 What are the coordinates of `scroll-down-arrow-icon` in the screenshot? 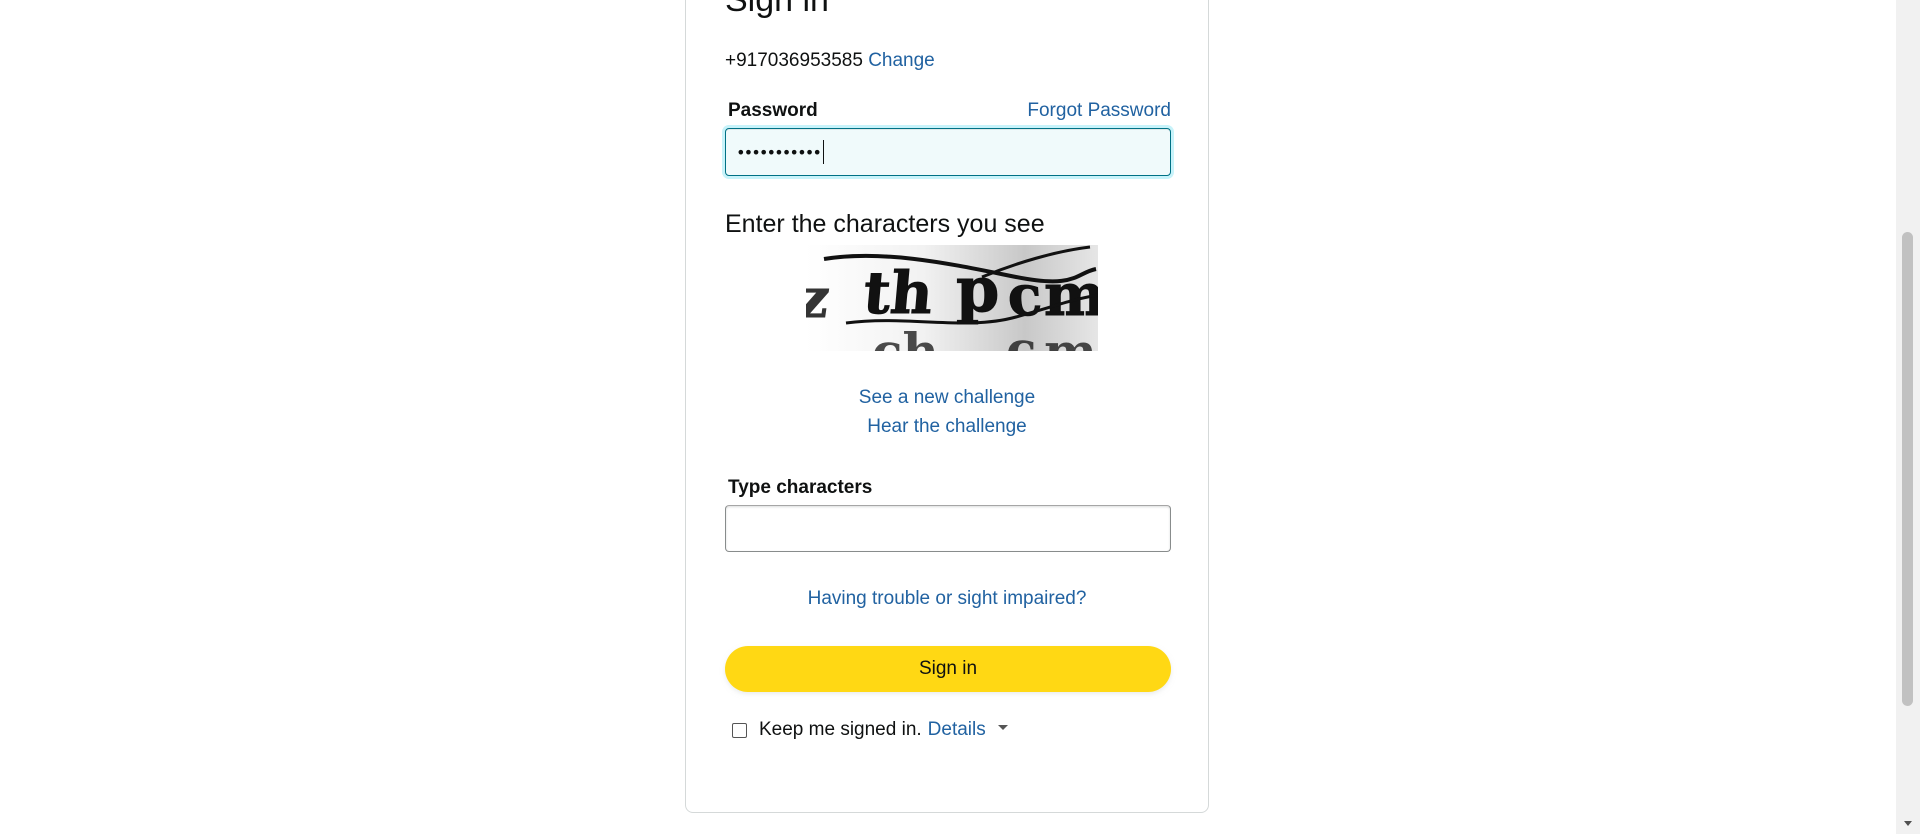 It's located at (1908, 823).